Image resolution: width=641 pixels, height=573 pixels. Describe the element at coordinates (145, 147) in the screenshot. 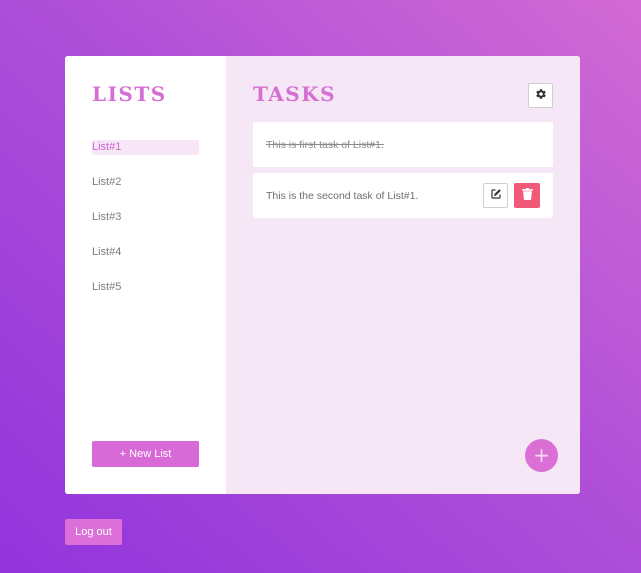

I see `sidebar-item-list-1: List#1` at that location.